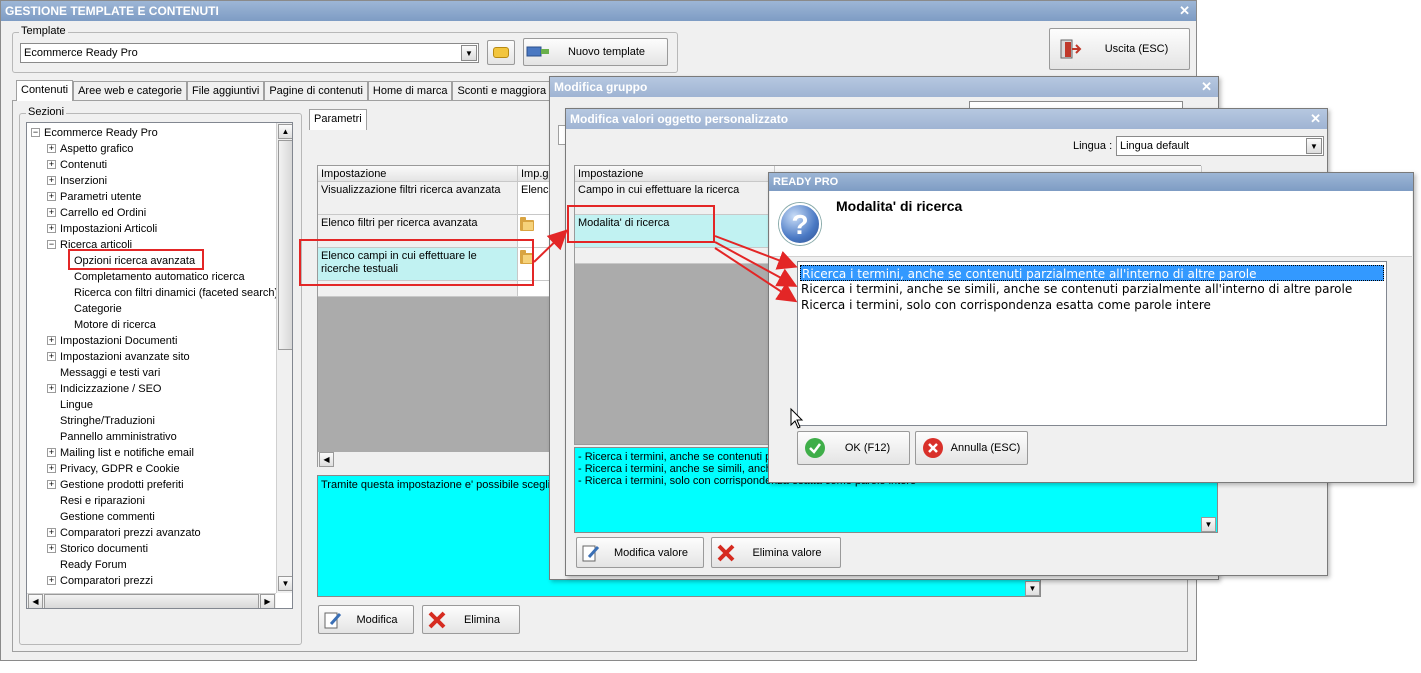 The width and height of the screenshot is (1421, 673). Describe the element at coordinates (284, 358) in the screenshot. I see `tree-vertical-scrollbar: ▲ ▼` at that location.